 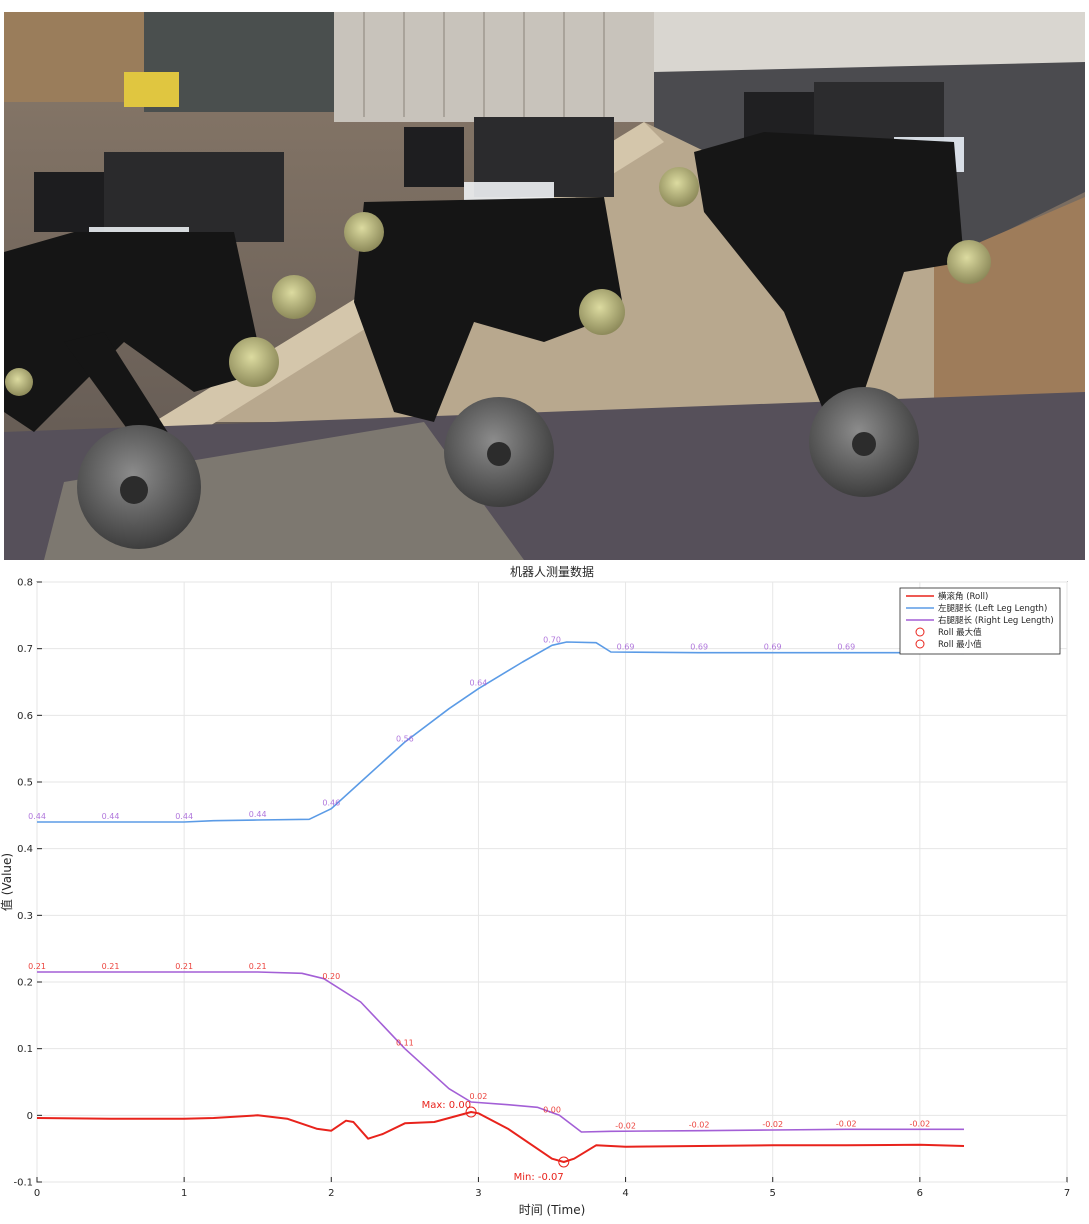 What do you see at coordinates (963, 596) in the screenshot?
I see `legend-label: 横滚角 (Roll)` at bounding box center [963, 596].